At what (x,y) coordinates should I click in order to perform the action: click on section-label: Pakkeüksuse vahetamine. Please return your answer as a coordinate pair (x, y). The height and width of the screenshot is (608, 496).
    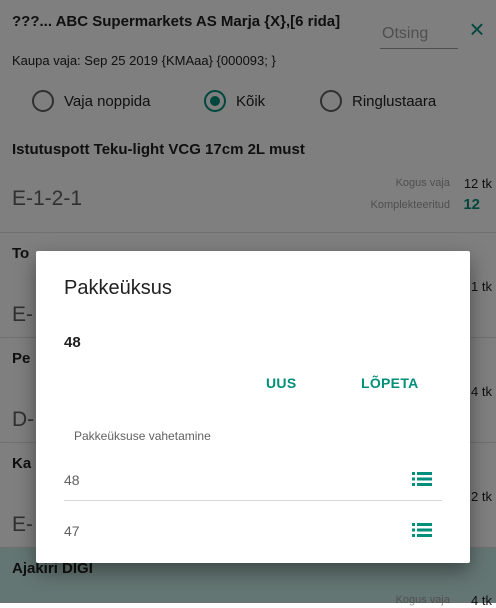
    Looking at the image, I should click on (142, 436).